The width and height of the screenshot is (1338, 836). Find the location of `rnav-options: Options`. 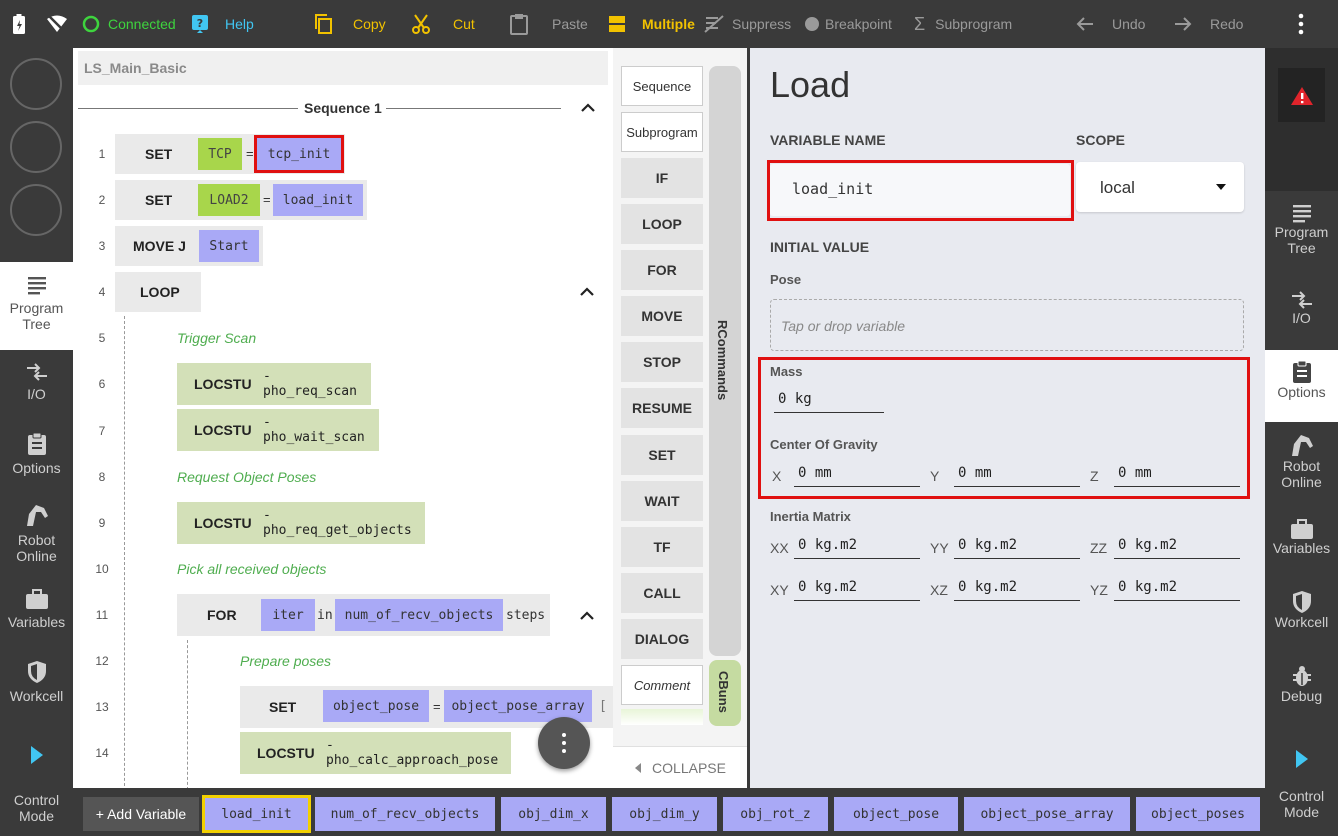

rnav-options: Options is located at coordinates (1301, 386).